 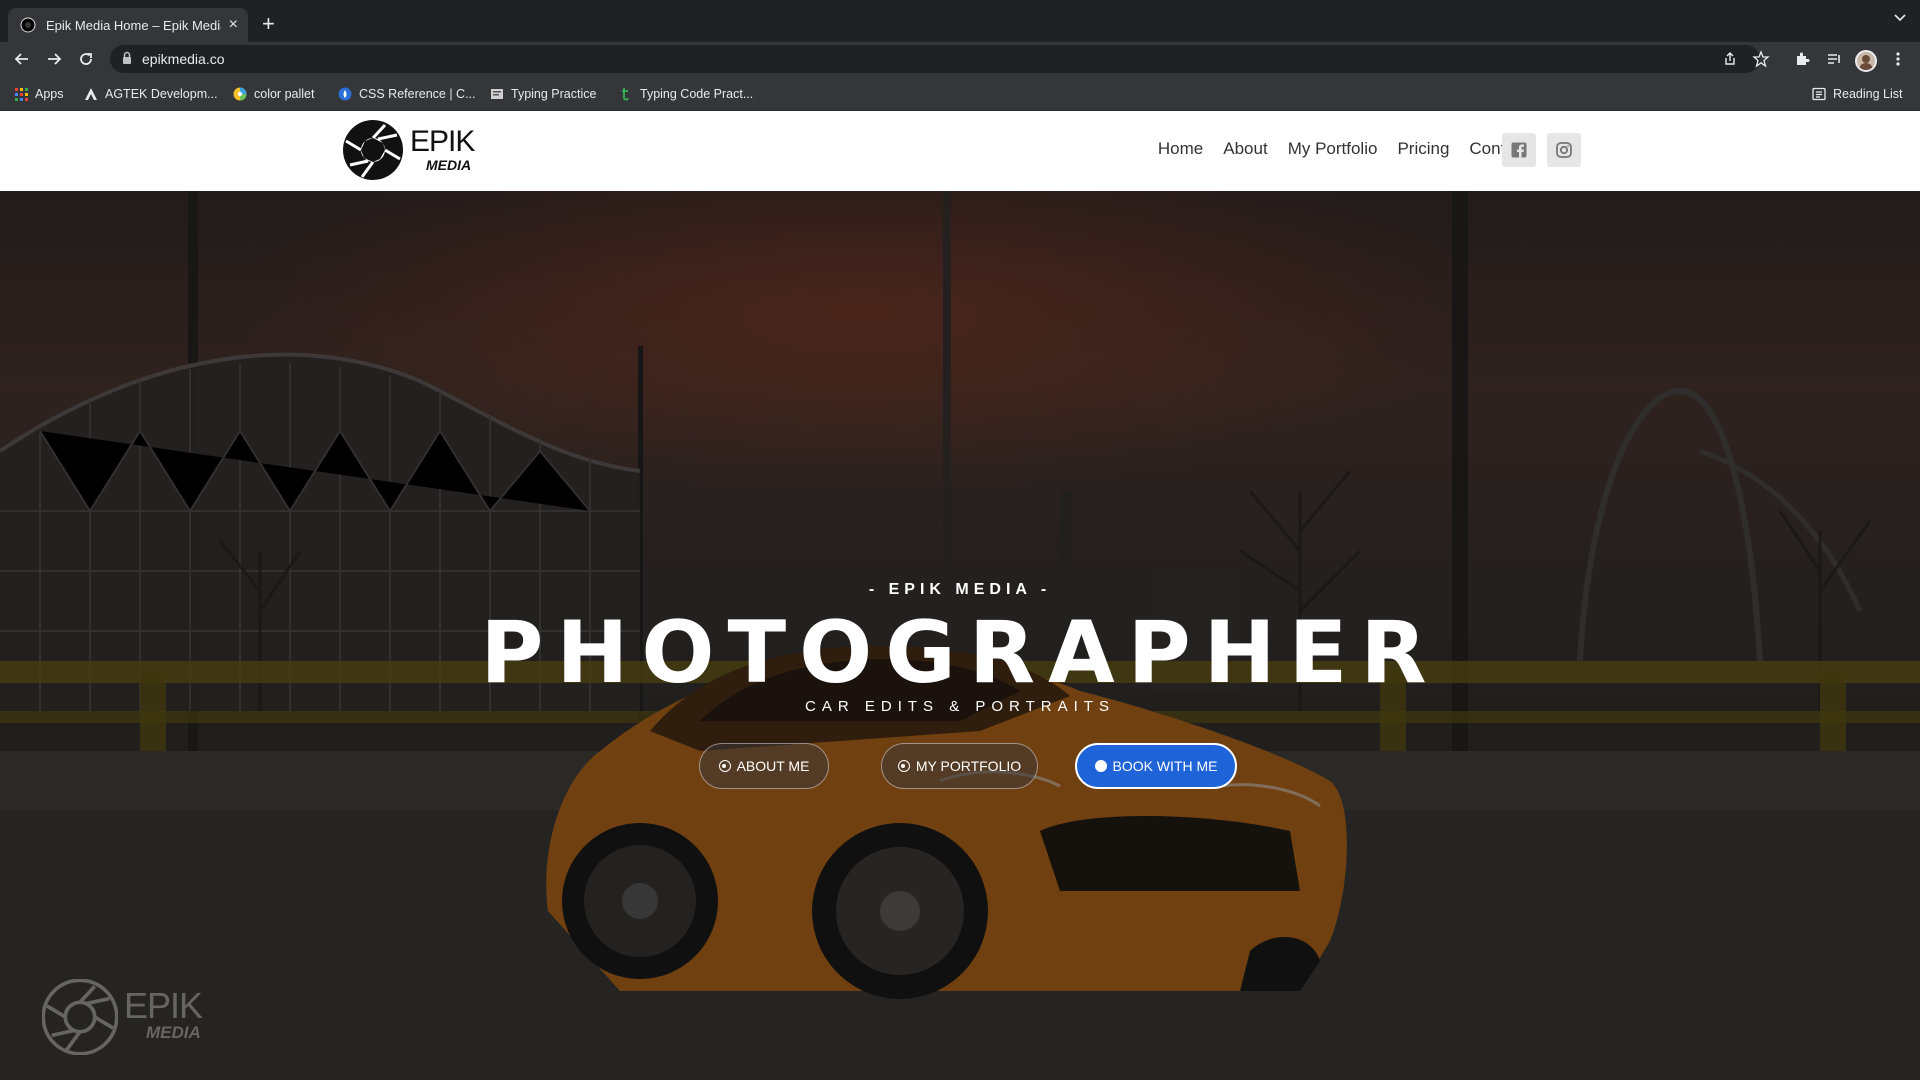 I want to click on facebook-icon, so click(x=1519, y=150).